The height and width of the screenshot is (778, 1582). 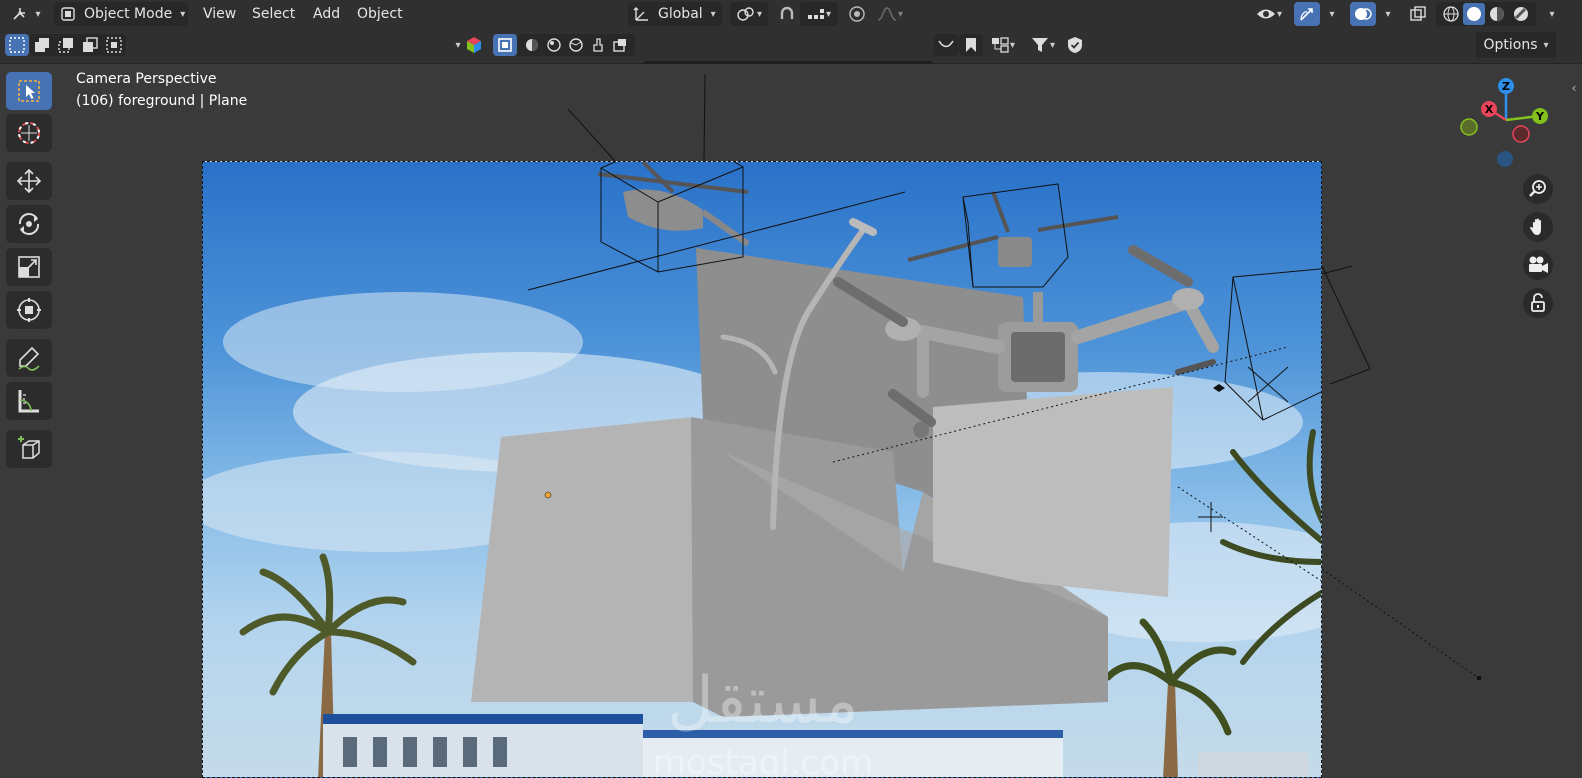 I want to click on snap-toggle, so click(x=787, y=14).